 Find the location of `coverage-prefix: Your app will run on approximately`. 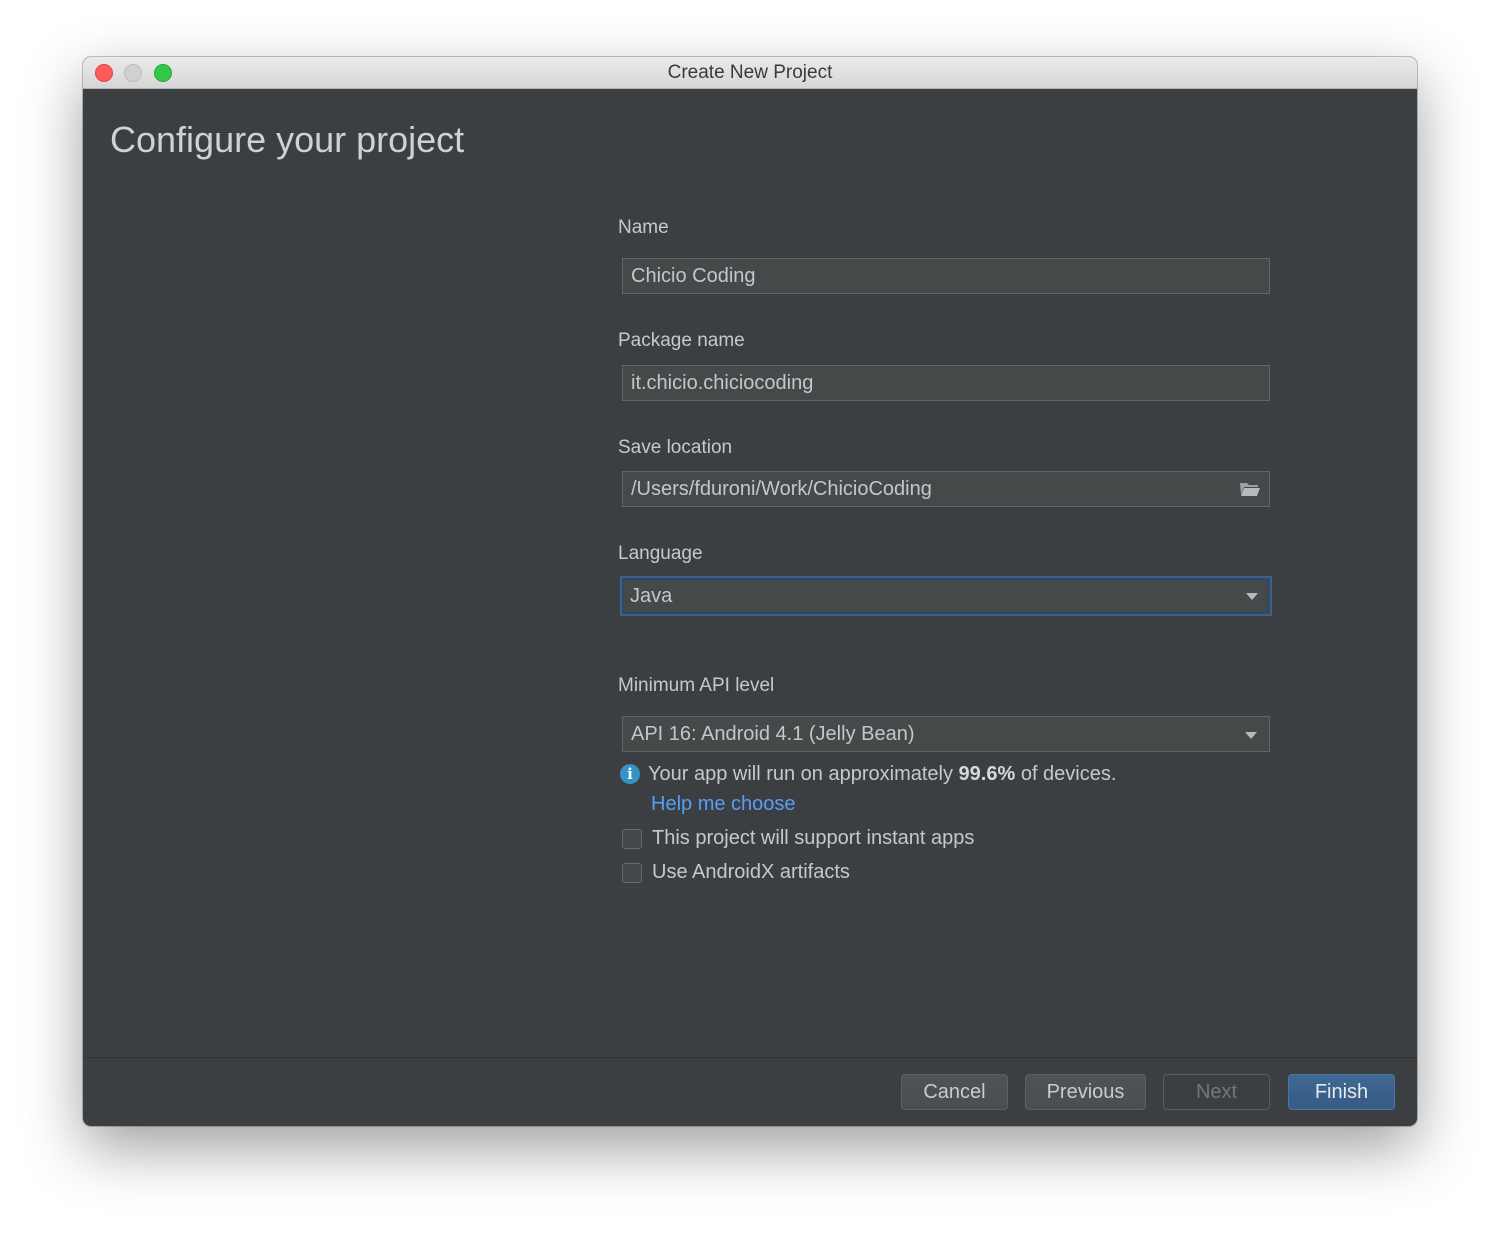

coverage-prefix: Your app will run on approximately is located at coordinates (803, 774).